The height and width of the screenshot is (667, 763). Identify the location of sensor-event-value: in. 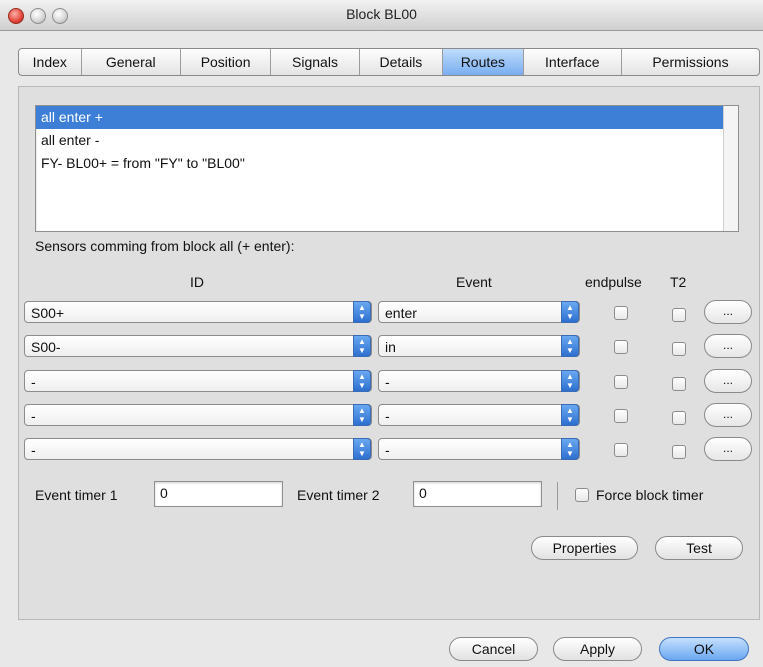
(390, 347).